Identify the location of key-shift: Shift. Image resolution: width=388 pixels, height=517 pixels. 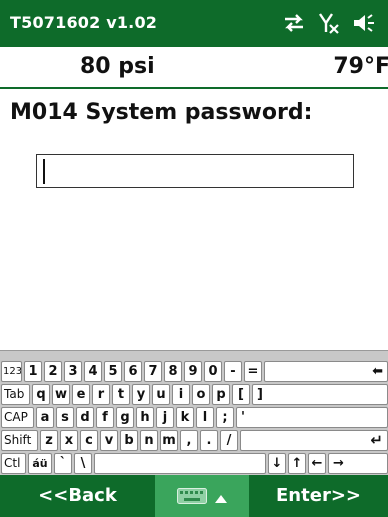
(19, 440).